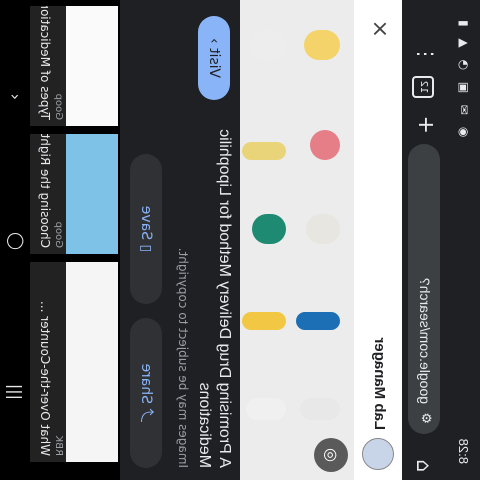  Describe the element at coordinates (146, 223) in the screenshot. I see `save-label: Save` at that location.